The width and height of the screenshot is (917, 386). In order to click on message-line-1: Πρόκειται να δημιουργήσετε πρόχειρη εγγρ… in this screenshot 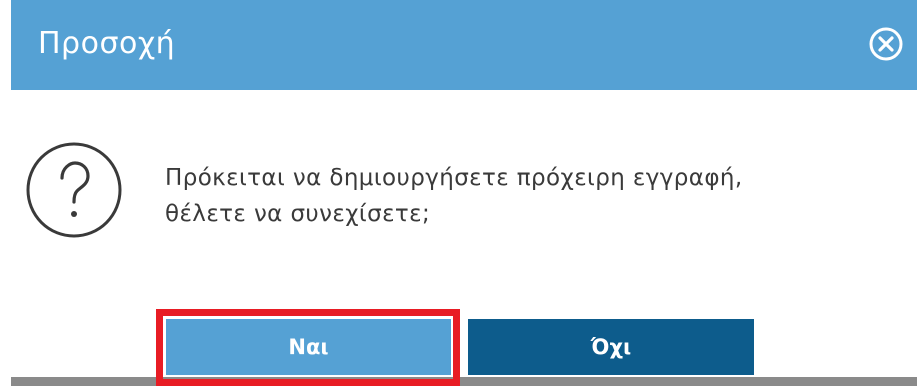, I will do `click(454, 178)`.